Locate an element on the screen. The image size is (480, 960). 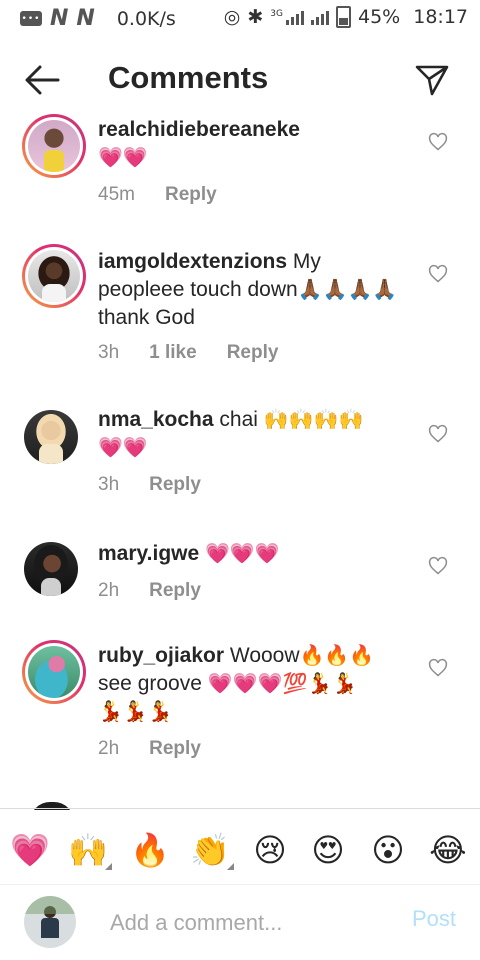
comment-text: chai is located at coordinates (238, 419).